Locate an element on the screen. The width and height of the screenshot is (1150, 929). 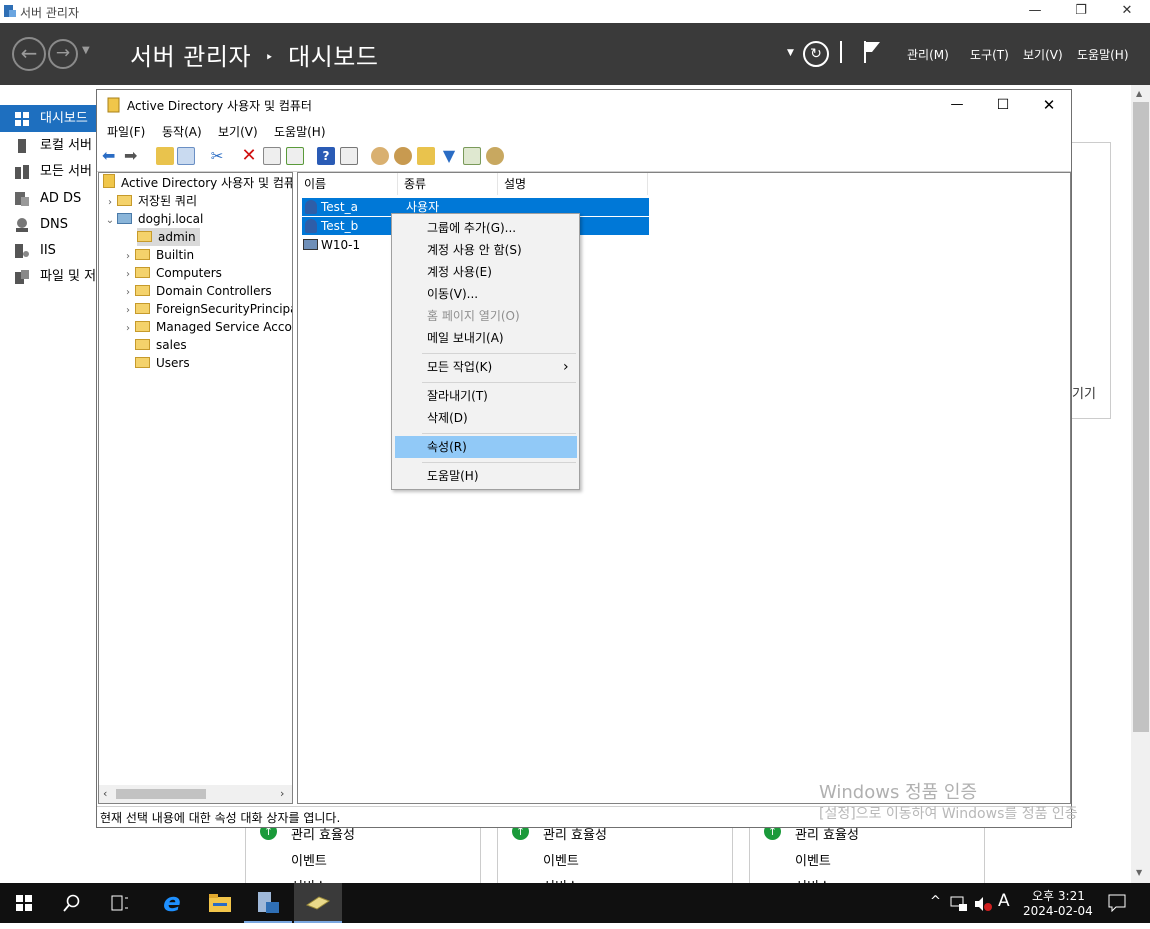
menu-tools: 도구(T) is located at coordinates (989, 54).